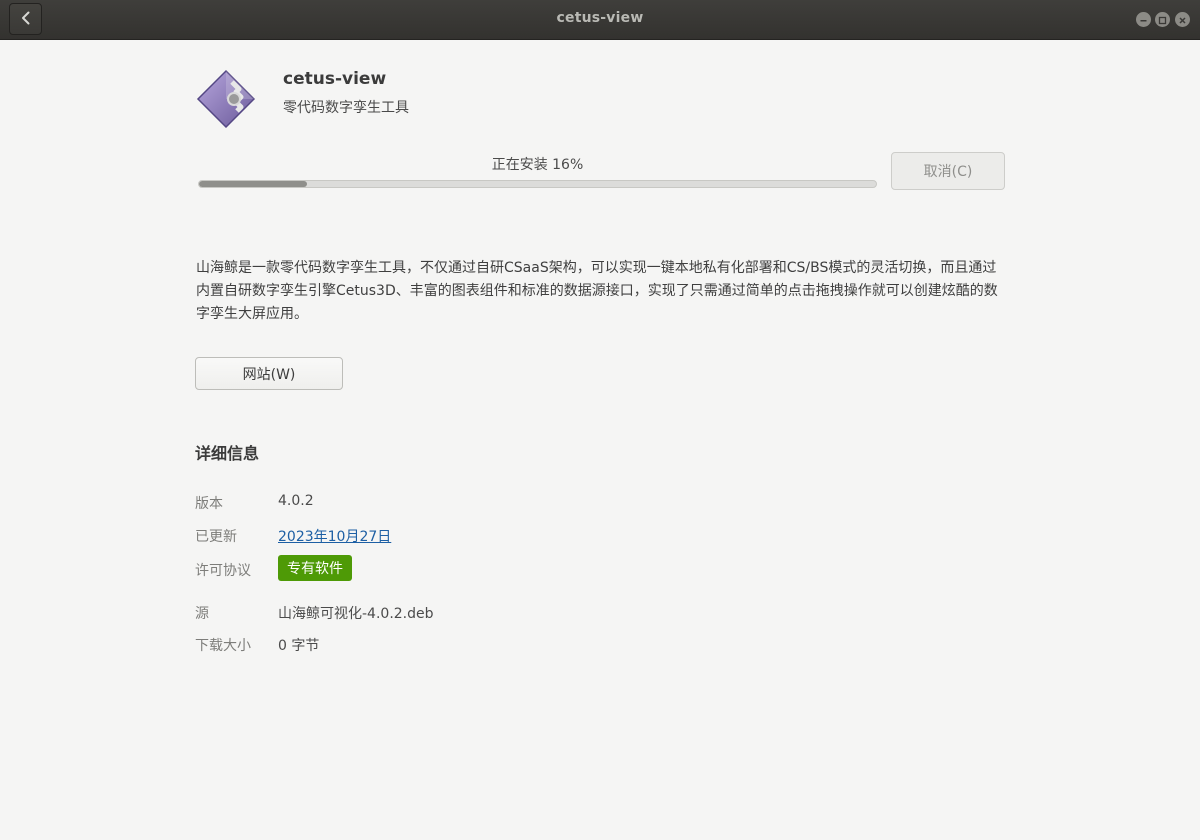 The height and width of the screenshot is (840, 1200). What do you see at coordinates (335, 79) in the screenshot?
I see `app-name: cetus-view` at bounding box center [335, 79].